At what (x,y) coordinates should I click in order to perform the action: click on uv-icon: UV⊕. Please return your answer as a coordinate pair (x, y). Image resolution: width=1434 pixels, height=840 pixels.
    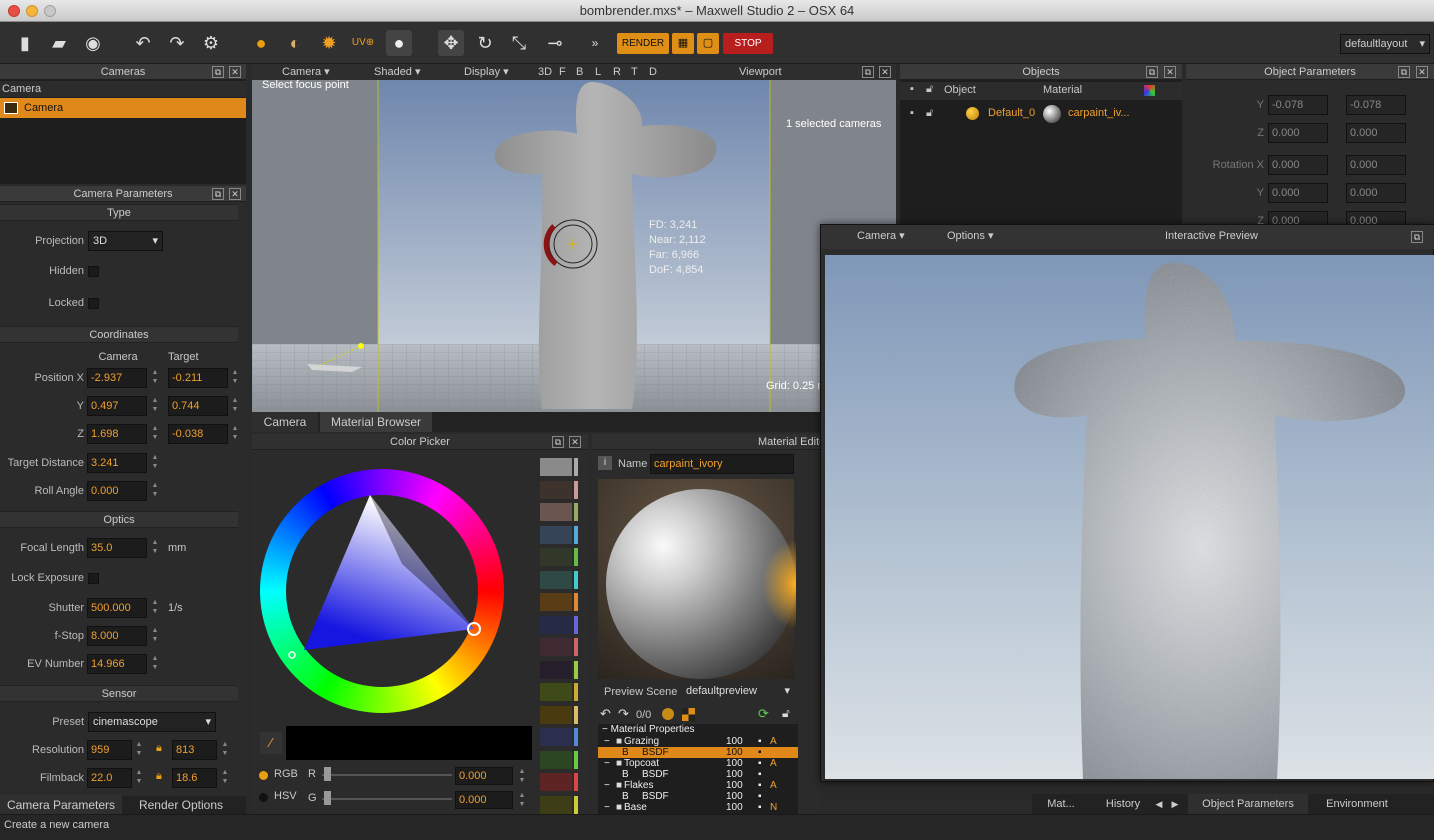
    Looking at the image, I should click on (363, 43).